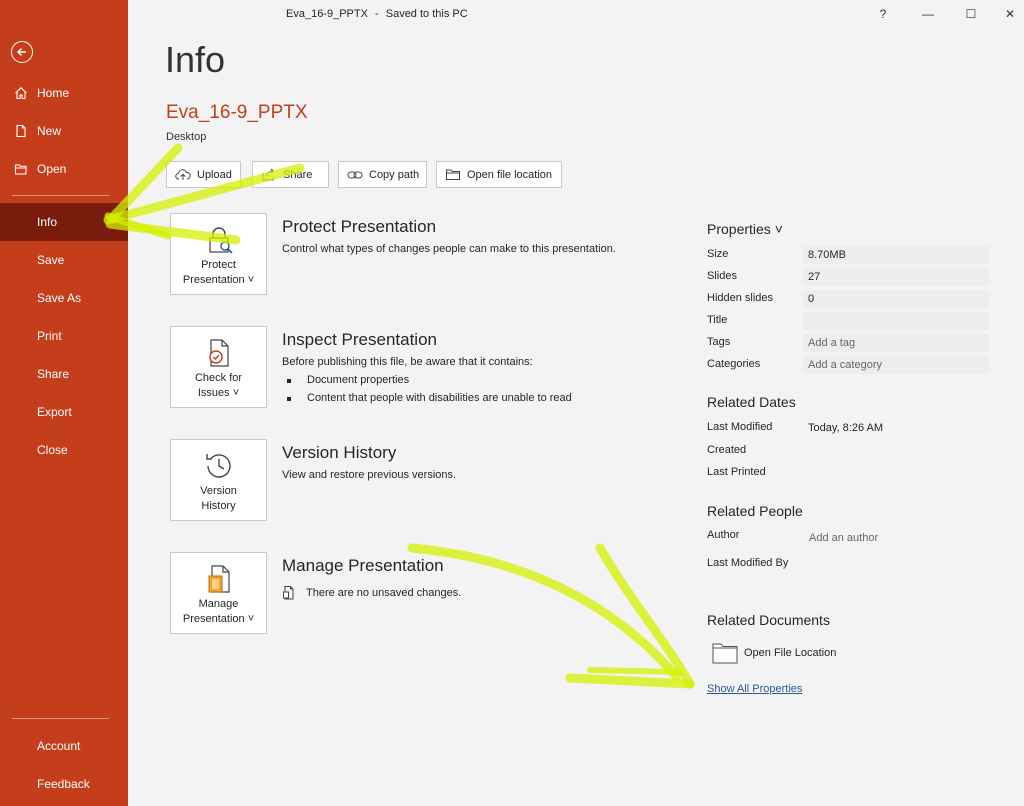 The height and width of the screenshot is (806, 1024). What do you see at coordinates (21, 93) in the screenshot?
I see `home-icon` at bounding box center [21, 93].